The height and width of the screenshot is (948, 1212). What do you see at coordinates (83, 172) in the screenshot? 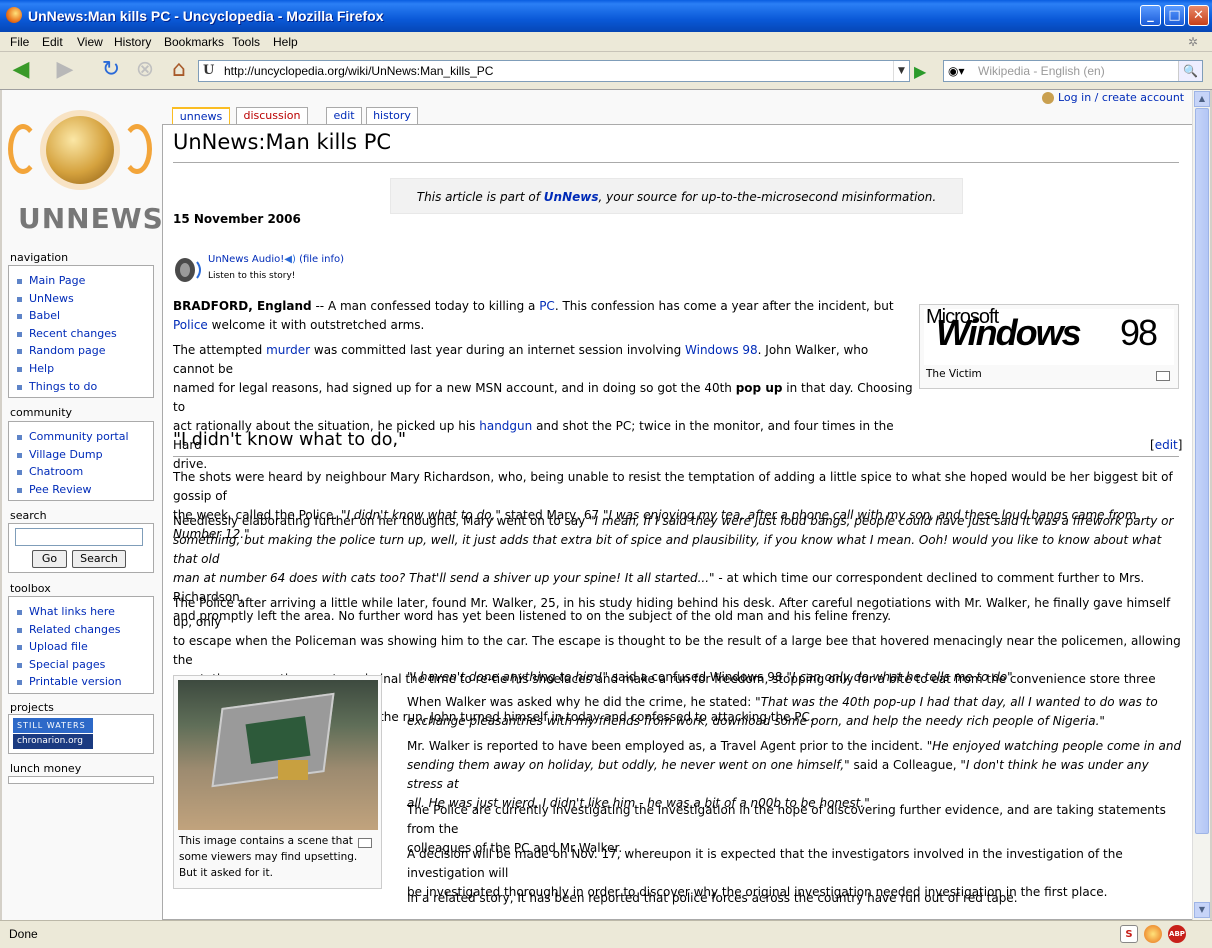
I see `unnews-logo: UNNEWS` at bounding box center [83, 172].